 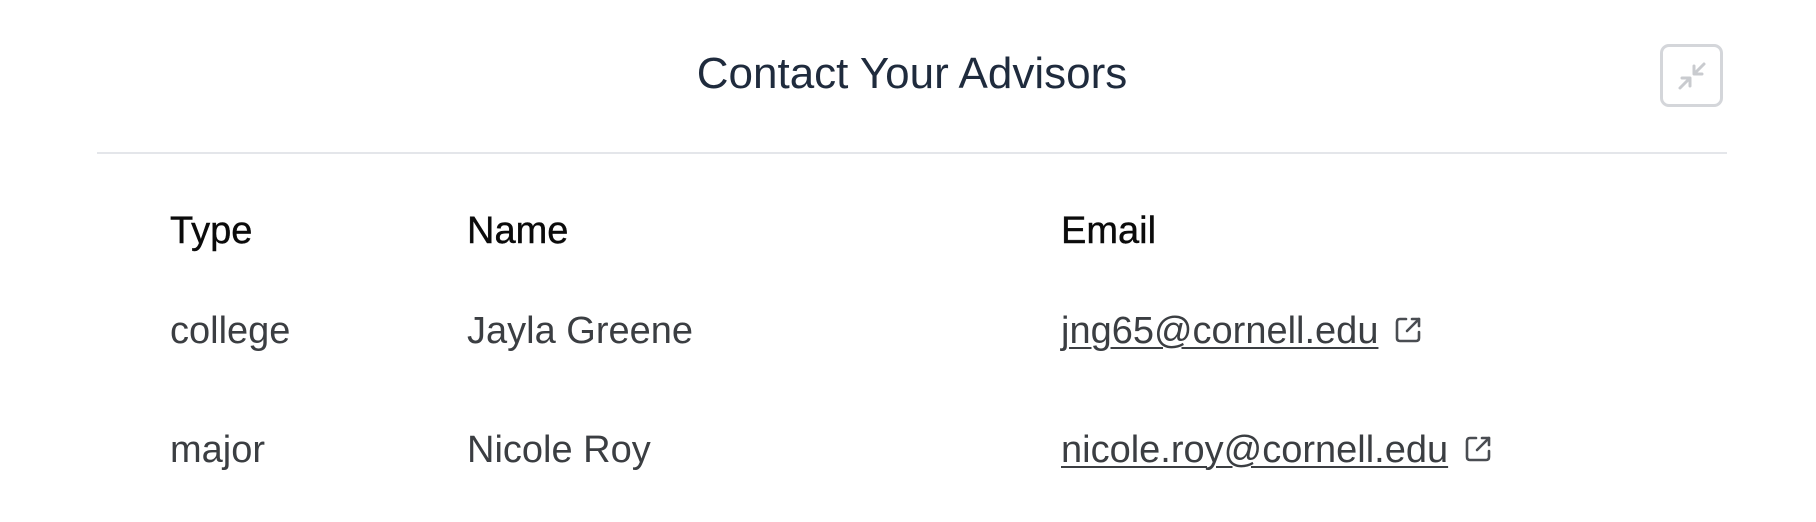 What do you see at coordinates (518, 230) in the screenshot?
I see `header-name: Name` at bounding box center [518, 230].